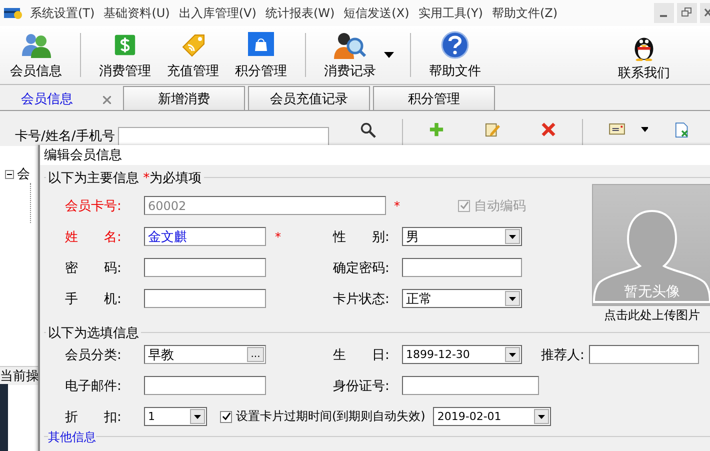 The width and height of the screenshot is (710, 451). Describe the element at coordinates (93, 386) in the screenshot. I see `field-label: 电子邮件:` at that location.